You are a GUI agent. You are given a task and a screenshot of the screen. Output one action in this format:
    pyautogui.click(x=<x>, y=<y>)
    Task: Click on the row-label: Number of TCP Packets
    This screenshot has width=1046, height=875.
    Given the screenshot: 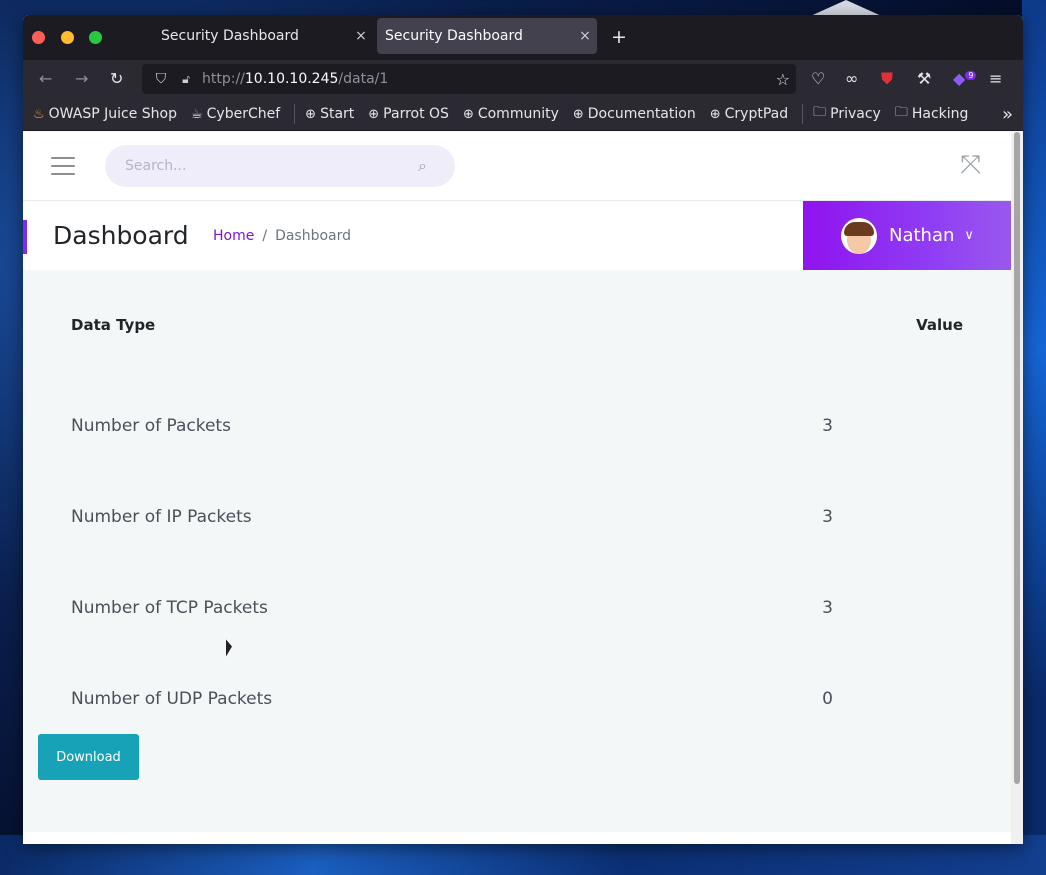 What is the action you would take?
    pyautogui.click(x=169, y=607)
    